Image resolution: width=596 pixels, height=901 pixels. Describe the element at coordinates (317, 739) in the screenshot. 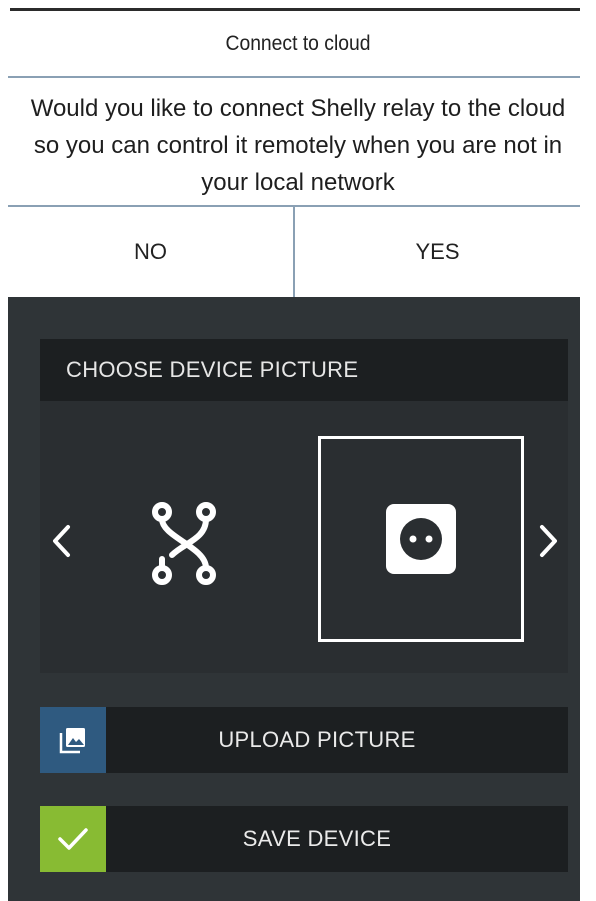

I see `upload-picture-label: UPLOAD PICTURE` at that location.